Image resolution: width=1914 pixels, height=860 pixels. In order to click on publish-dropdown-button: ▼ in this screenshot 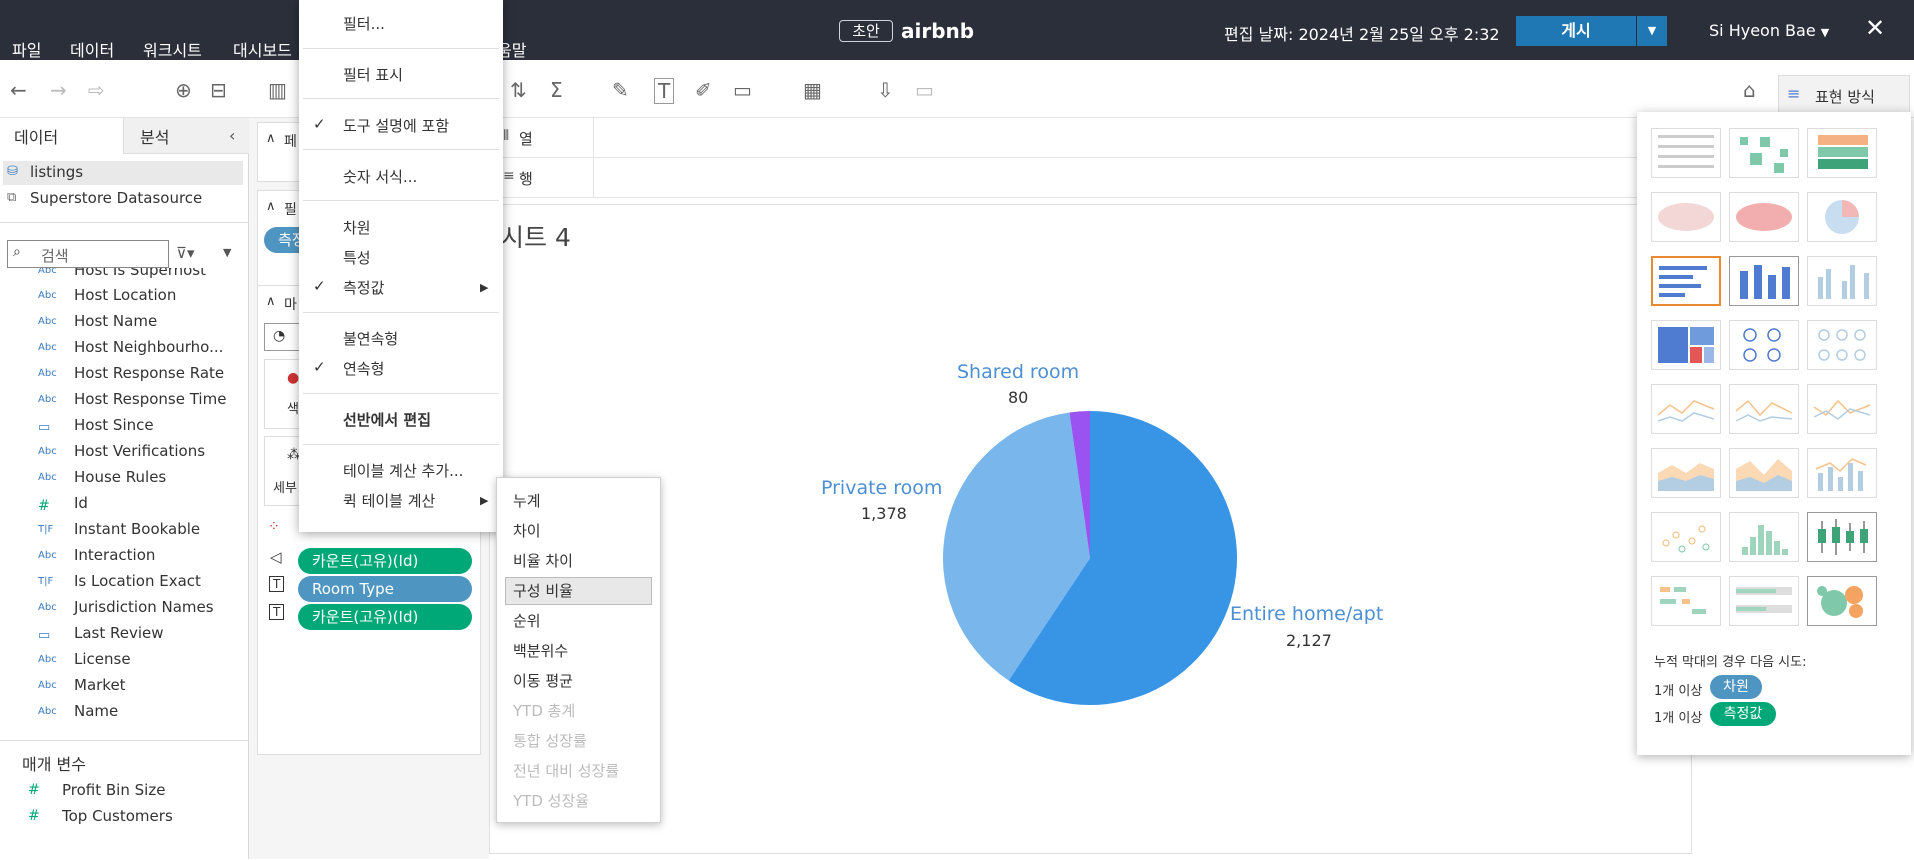, I will do `click(1652, 31)`.